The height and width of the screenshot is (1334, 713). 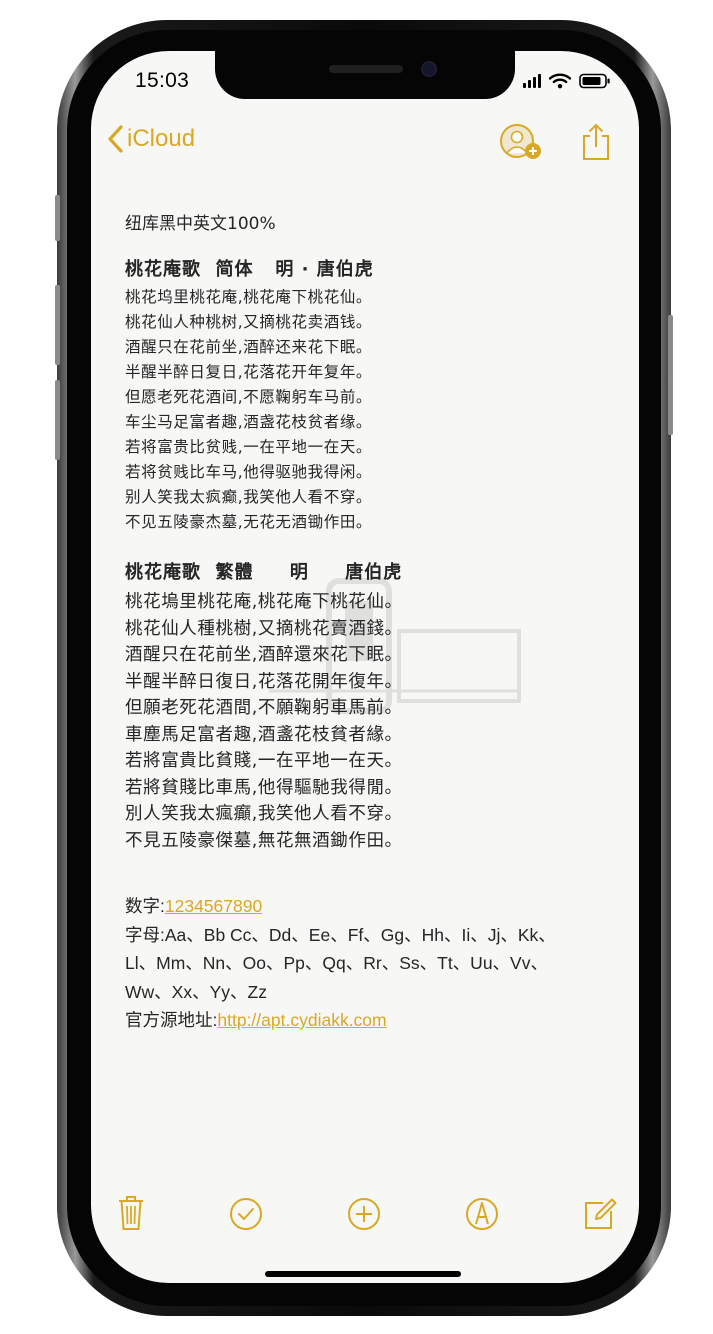 I want to click on home-indicator, so click(x=363, y=1274).